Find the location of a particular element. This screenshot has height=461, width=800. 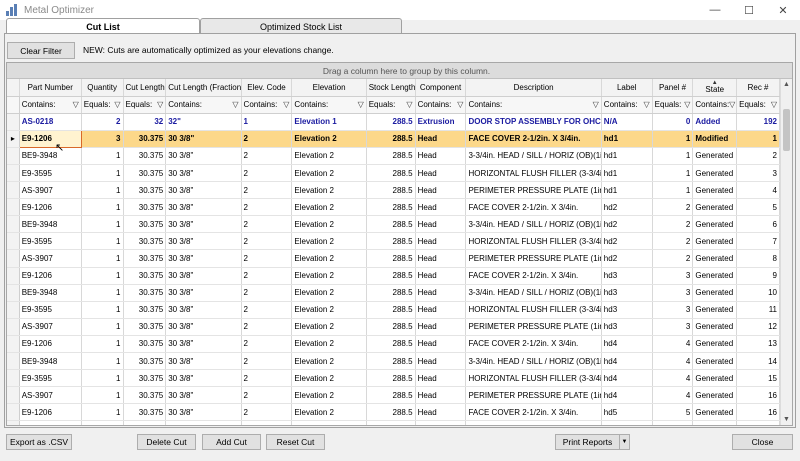

filter-cell: Contains: ▽ is located at coordinates (441, 105).